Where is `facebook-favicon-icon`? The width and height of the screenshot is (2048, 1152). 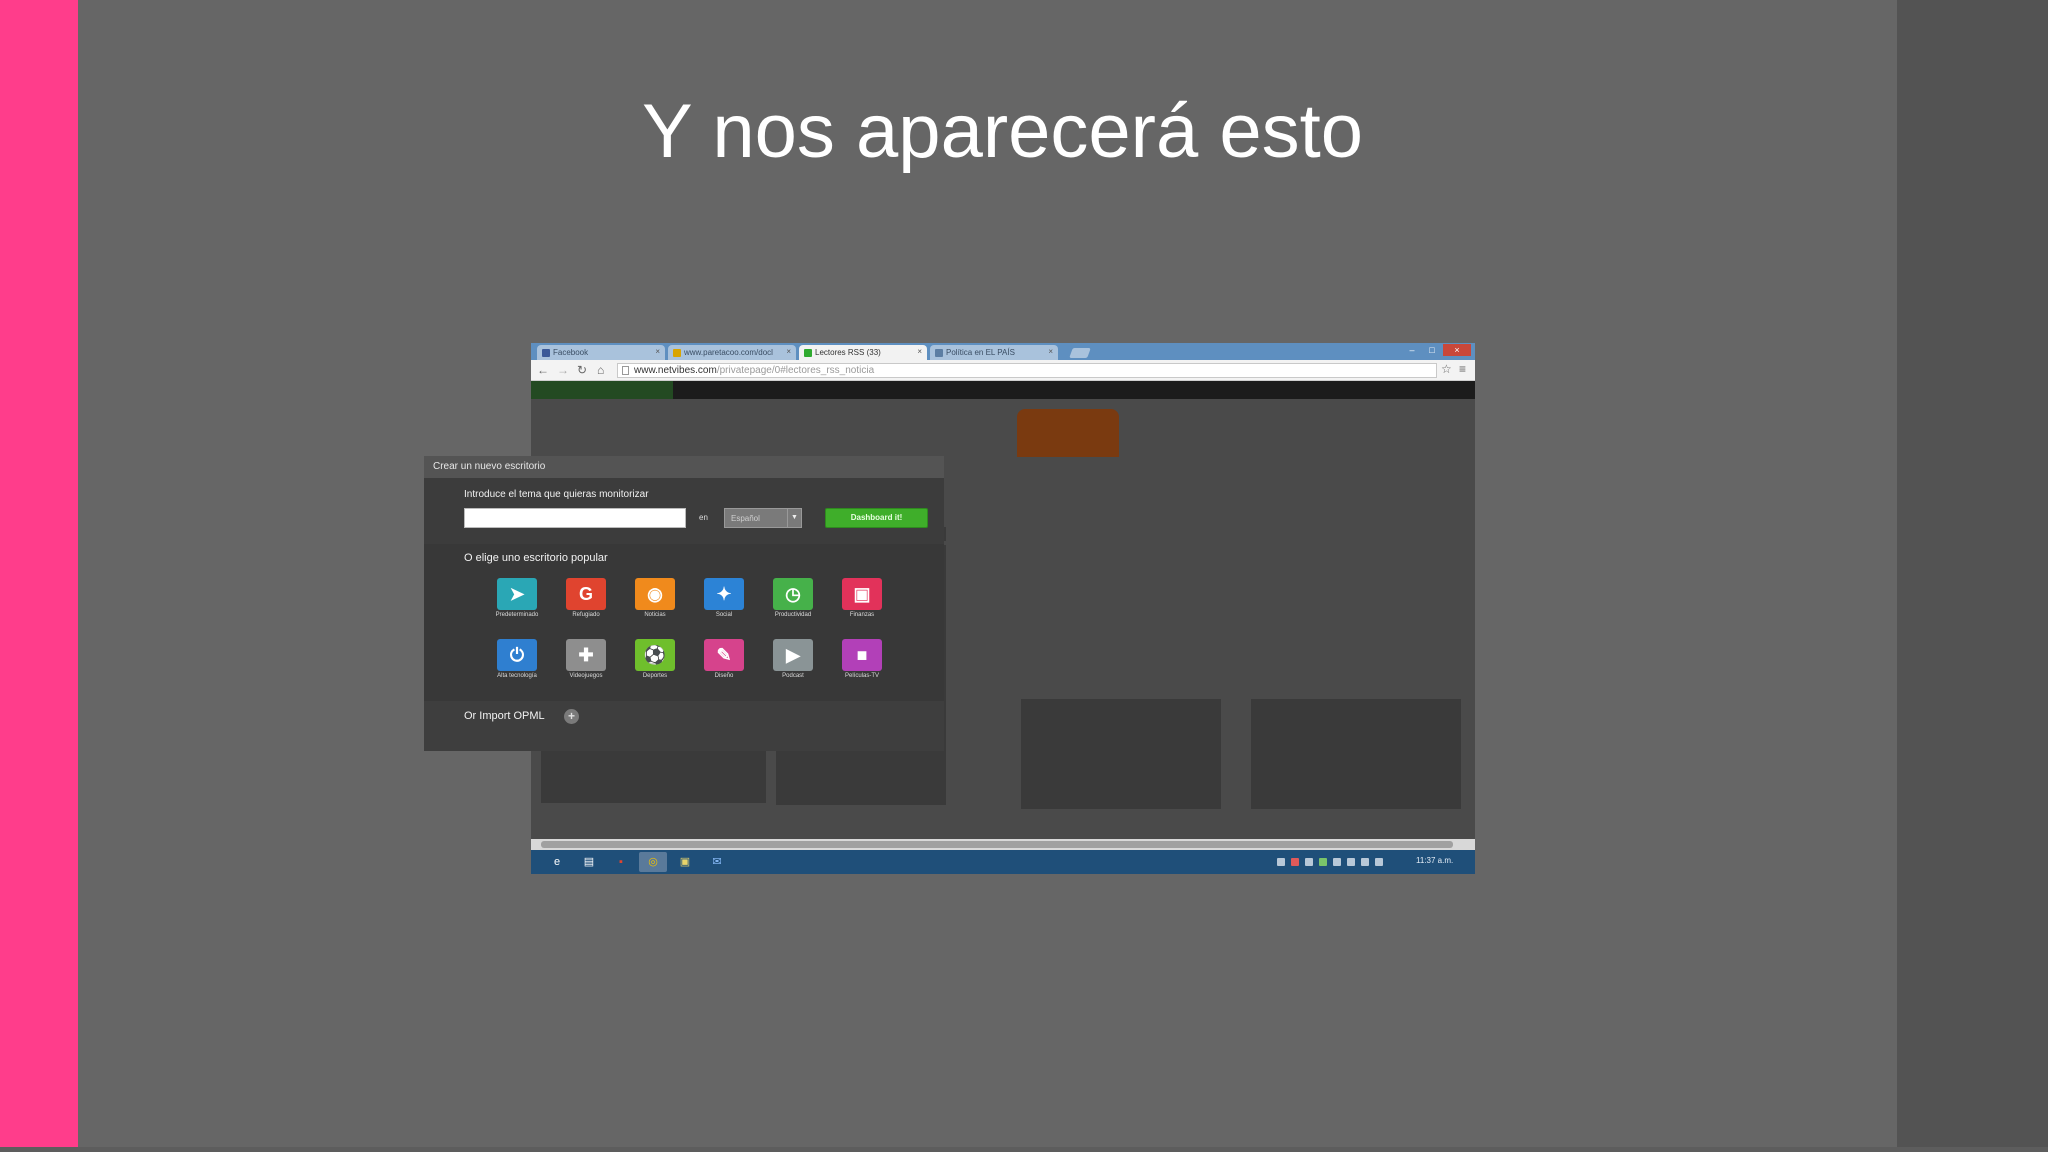 facebook-favicon-icon is located at coordinates (546, 353).